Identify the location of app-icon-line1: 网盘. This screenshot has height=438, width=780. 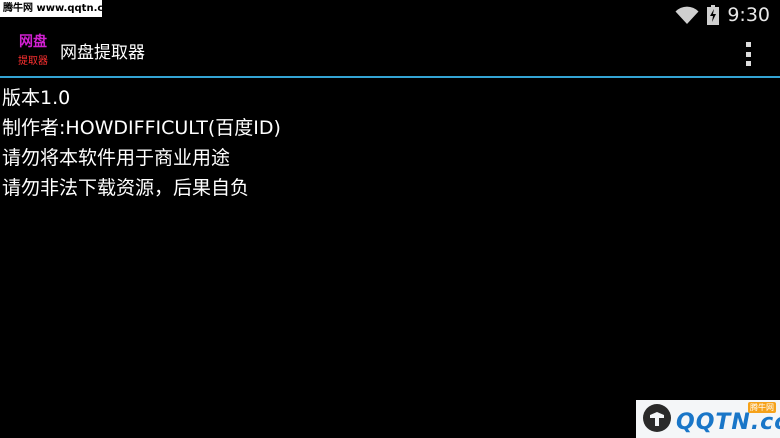
(33, 42).